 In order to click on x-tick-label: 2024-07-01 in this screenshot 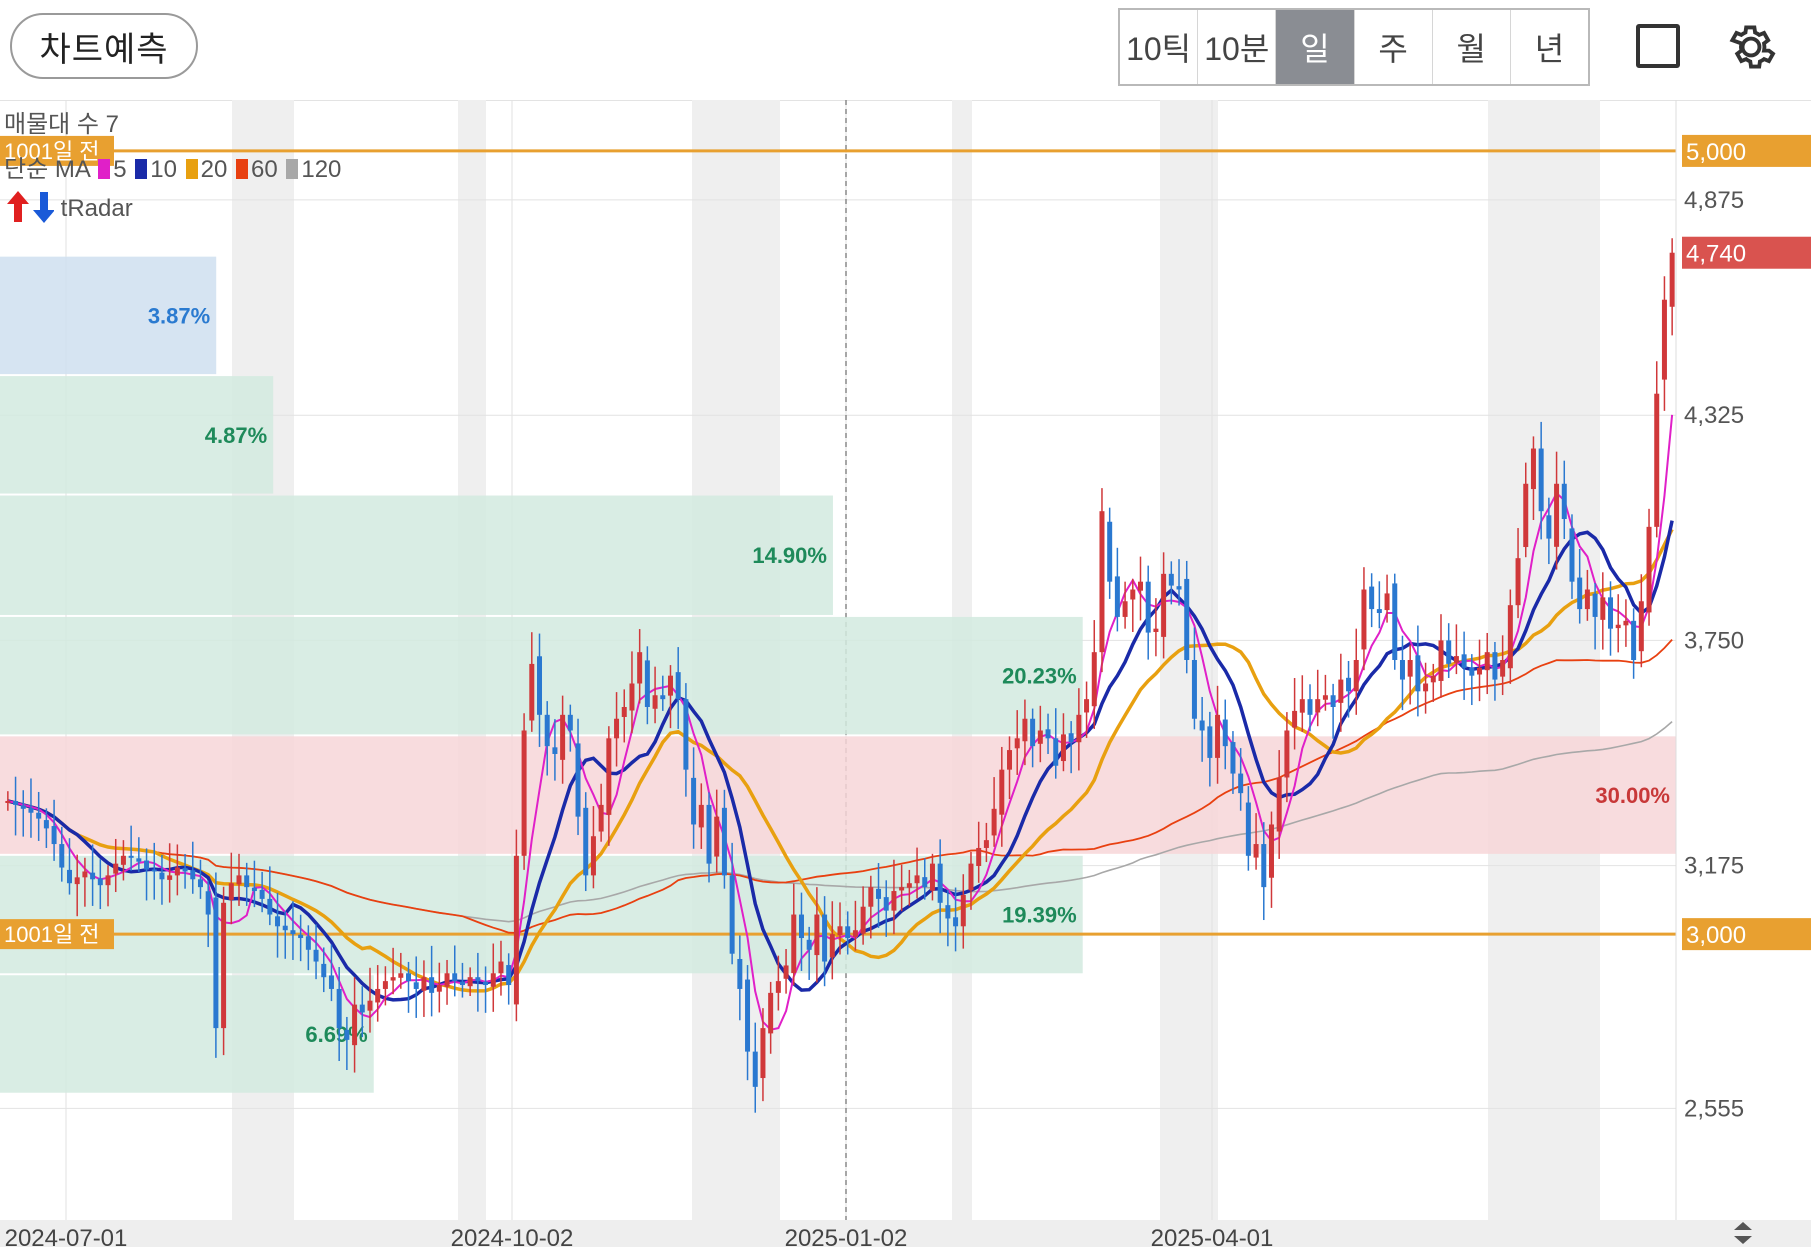, I will do `click(66, 1236)`.